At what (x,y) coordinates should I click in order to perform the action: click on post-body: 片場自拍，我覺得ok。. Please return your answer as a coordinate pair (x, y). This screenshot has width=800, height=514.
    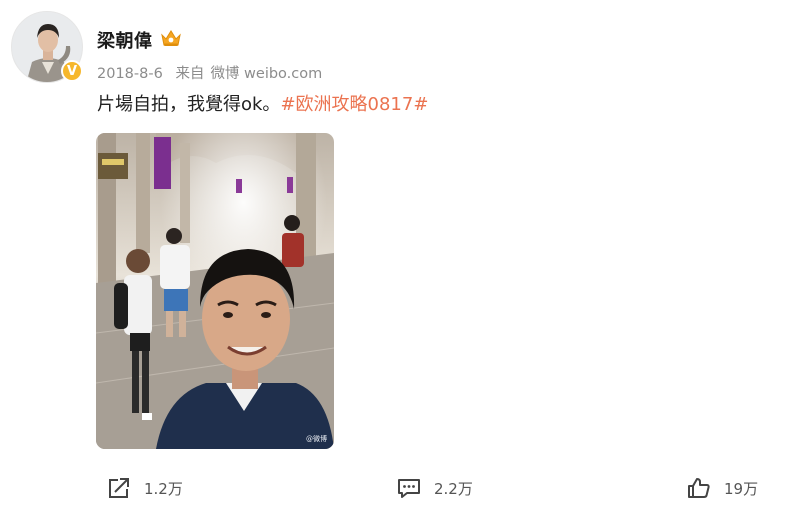
    Looking at the image, I should click on (189, 104).